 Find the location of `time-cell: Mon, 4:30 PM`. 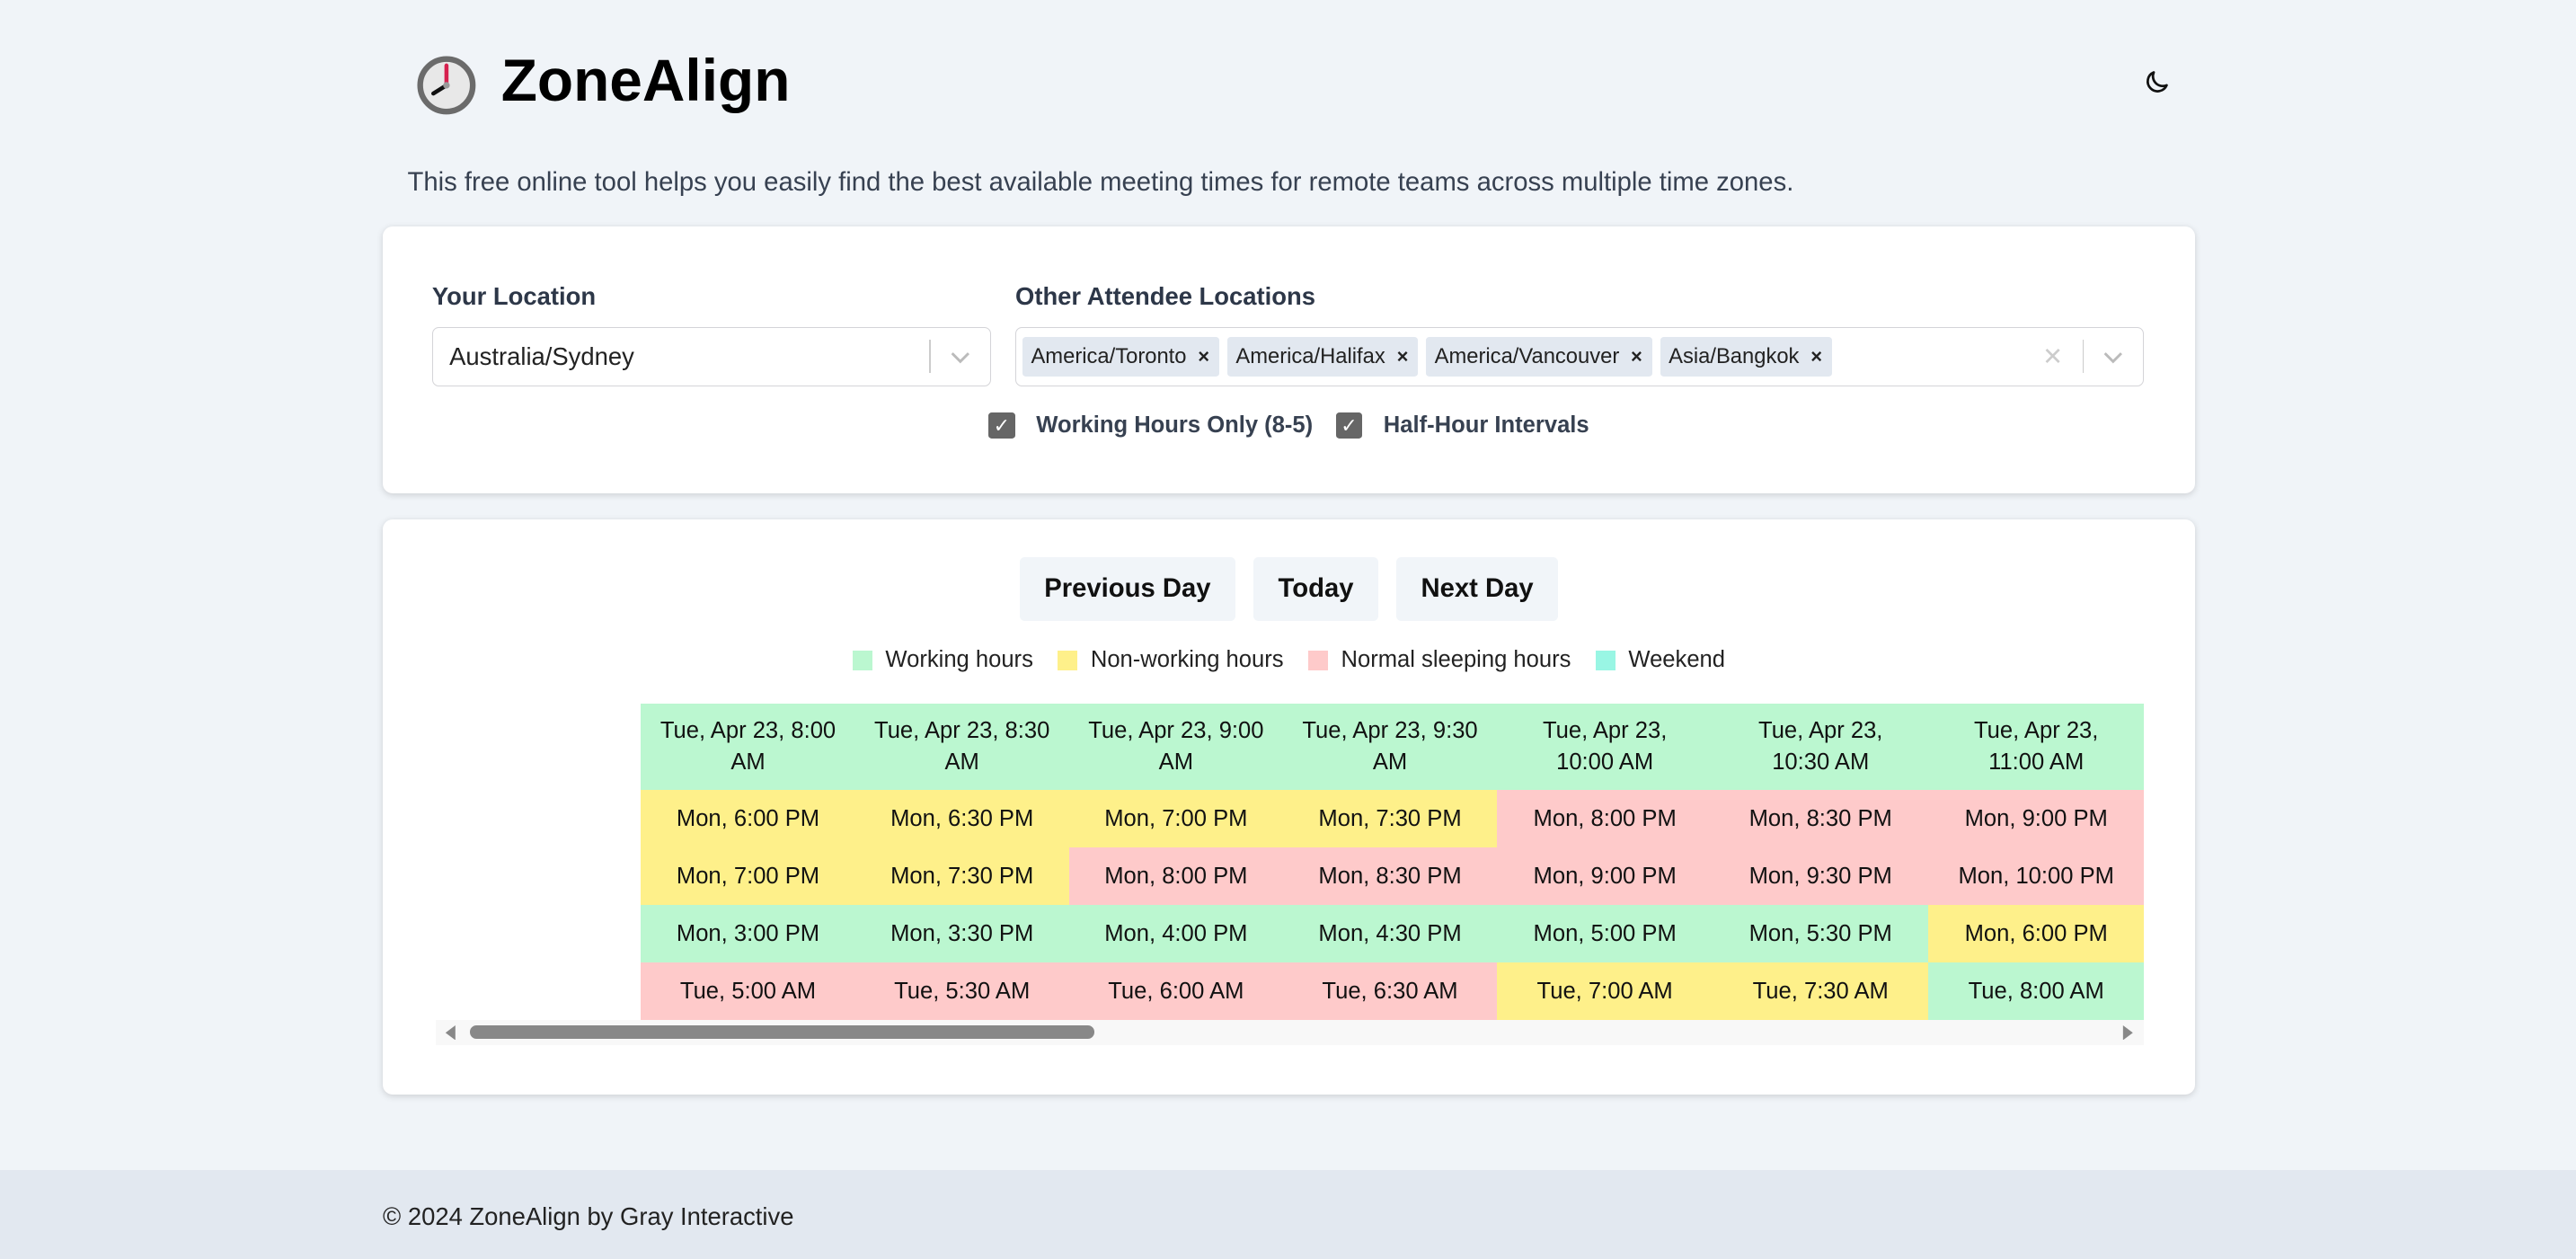

time-cell: Mon, 4:30 PM is located at coordinates (1390, 934).